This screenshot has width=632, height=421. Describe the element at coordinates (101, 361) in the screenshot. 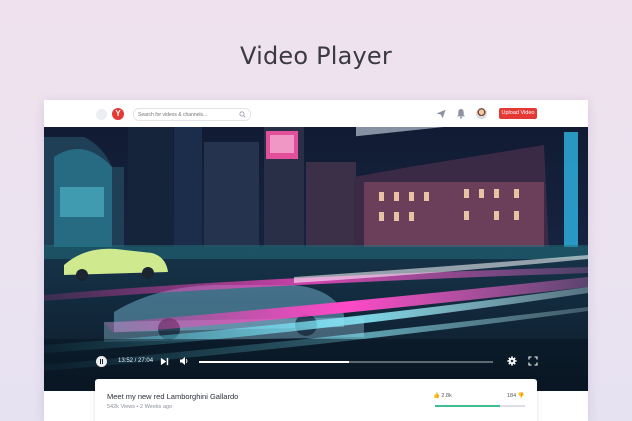

I see `pause-icon` at that location.